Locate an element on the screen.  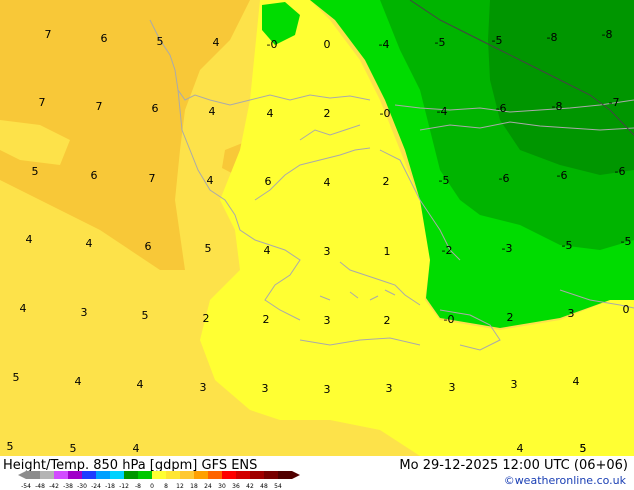
colorbar-tick: -8 is located at coordinates (138, 486).